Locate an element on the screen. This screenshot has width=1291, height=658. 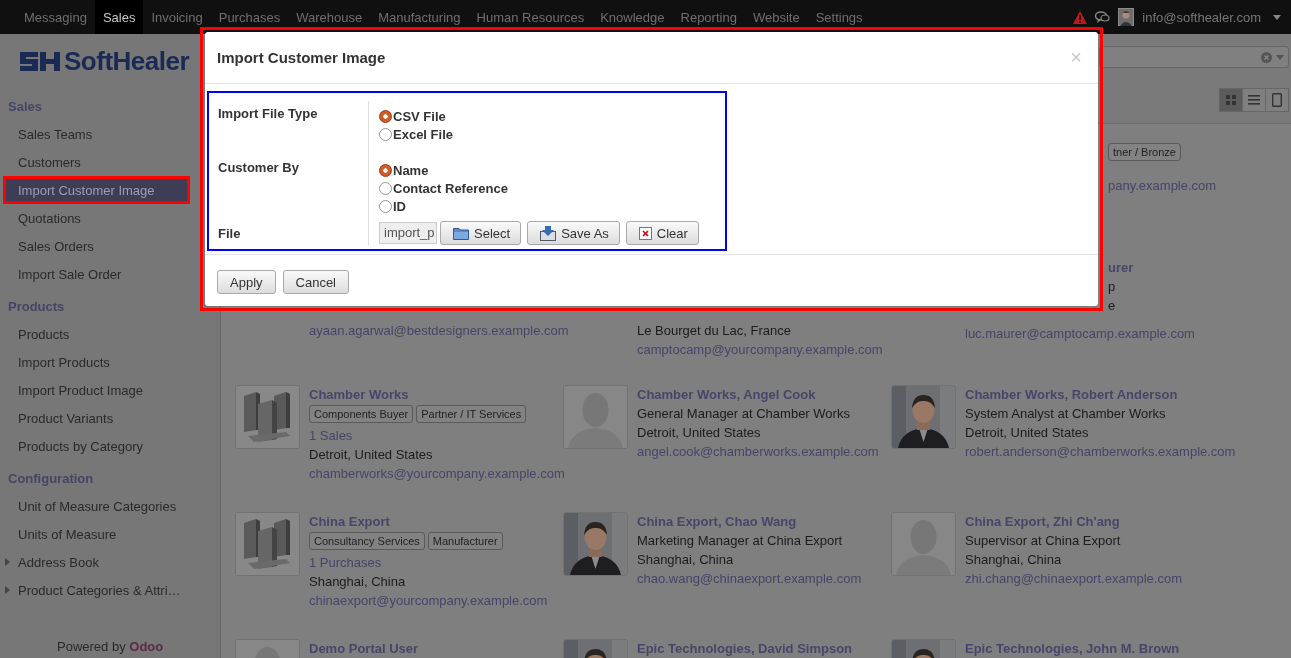
card-link: chinaexport@yourcompany.example.com is located at coordinates (428, 600).